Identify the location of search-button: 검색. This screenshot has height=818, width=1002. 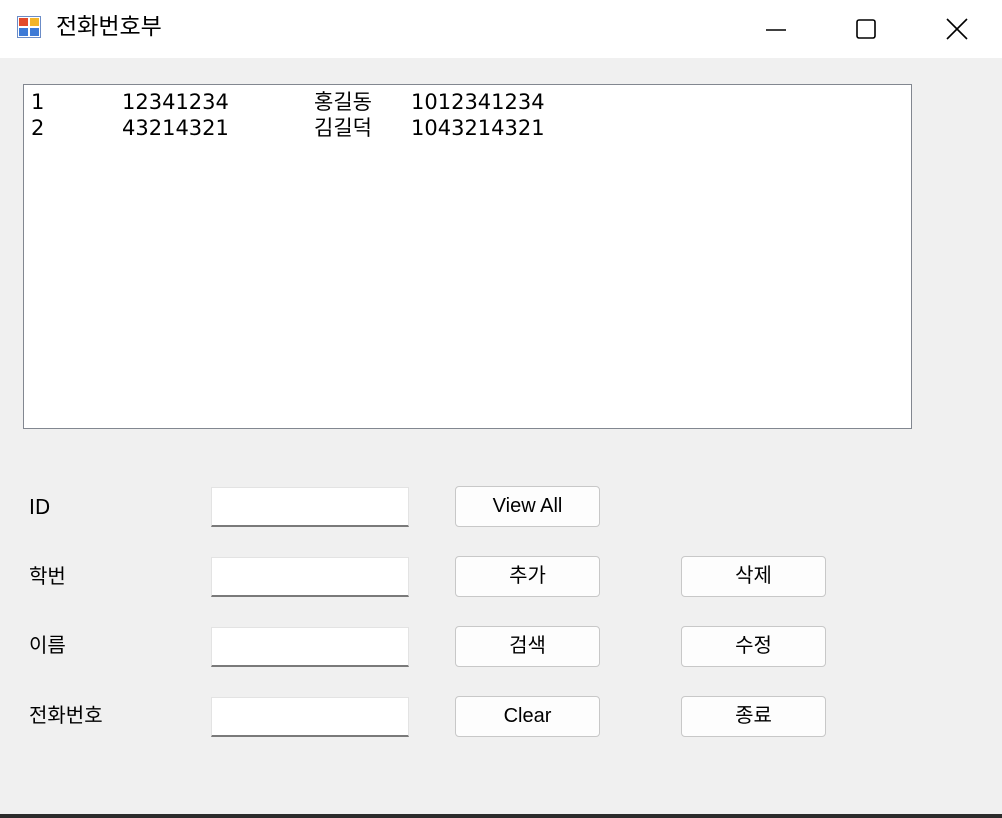
(527, 646).